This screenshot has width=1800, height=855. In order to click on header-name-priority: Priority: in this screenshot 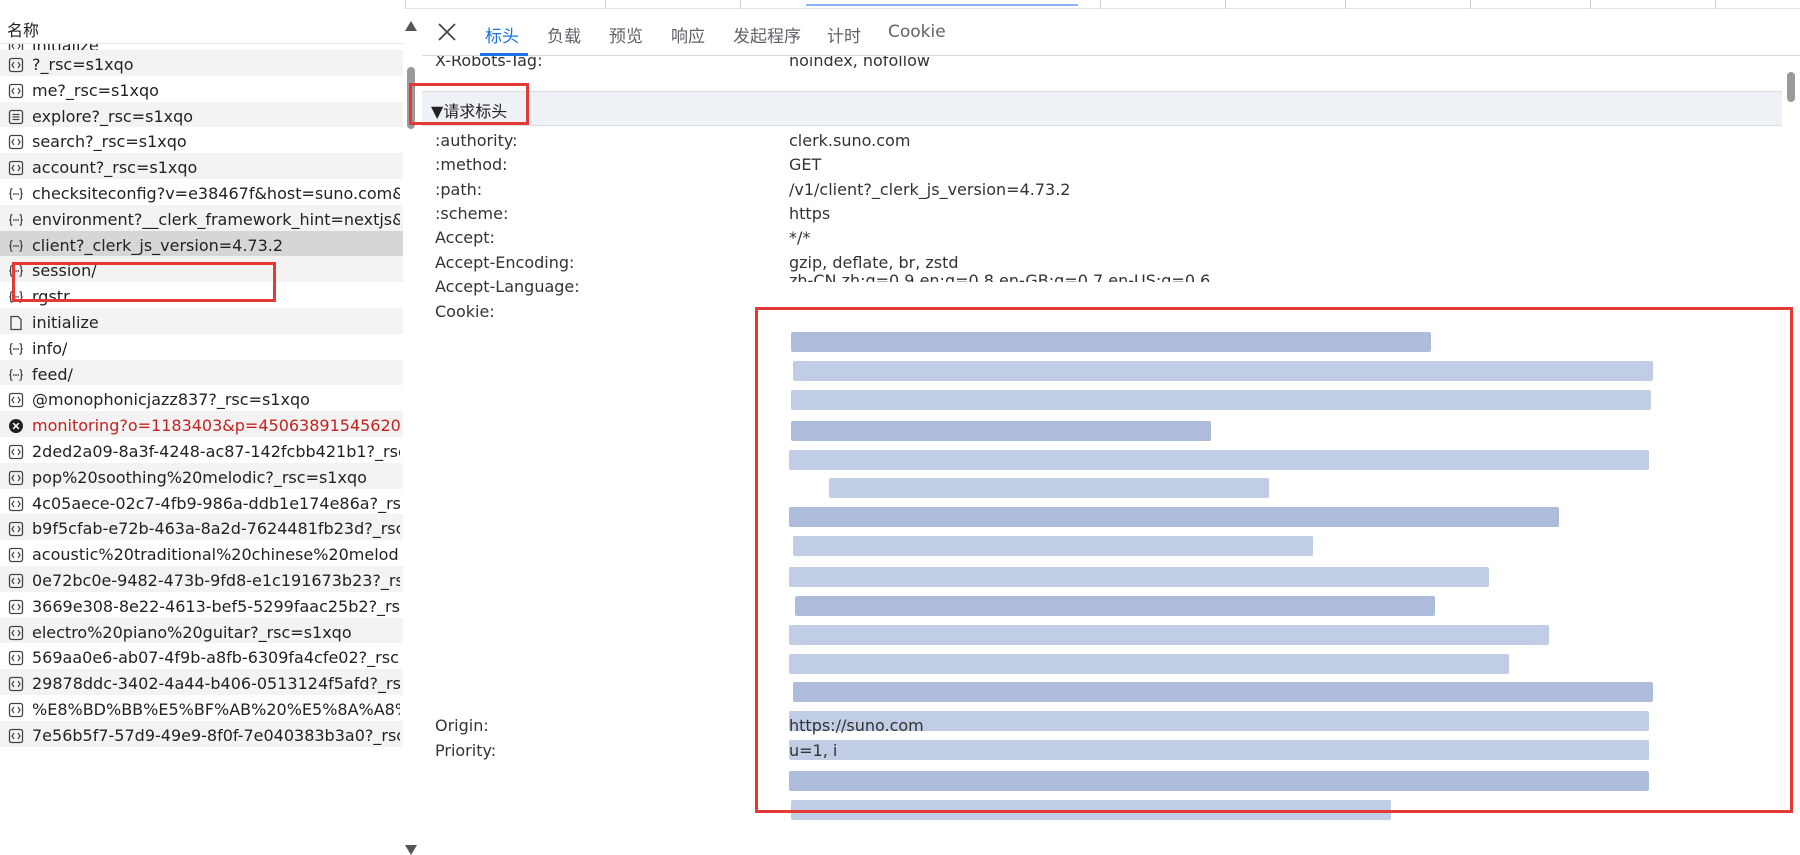, I will do `click(466, 750)`.